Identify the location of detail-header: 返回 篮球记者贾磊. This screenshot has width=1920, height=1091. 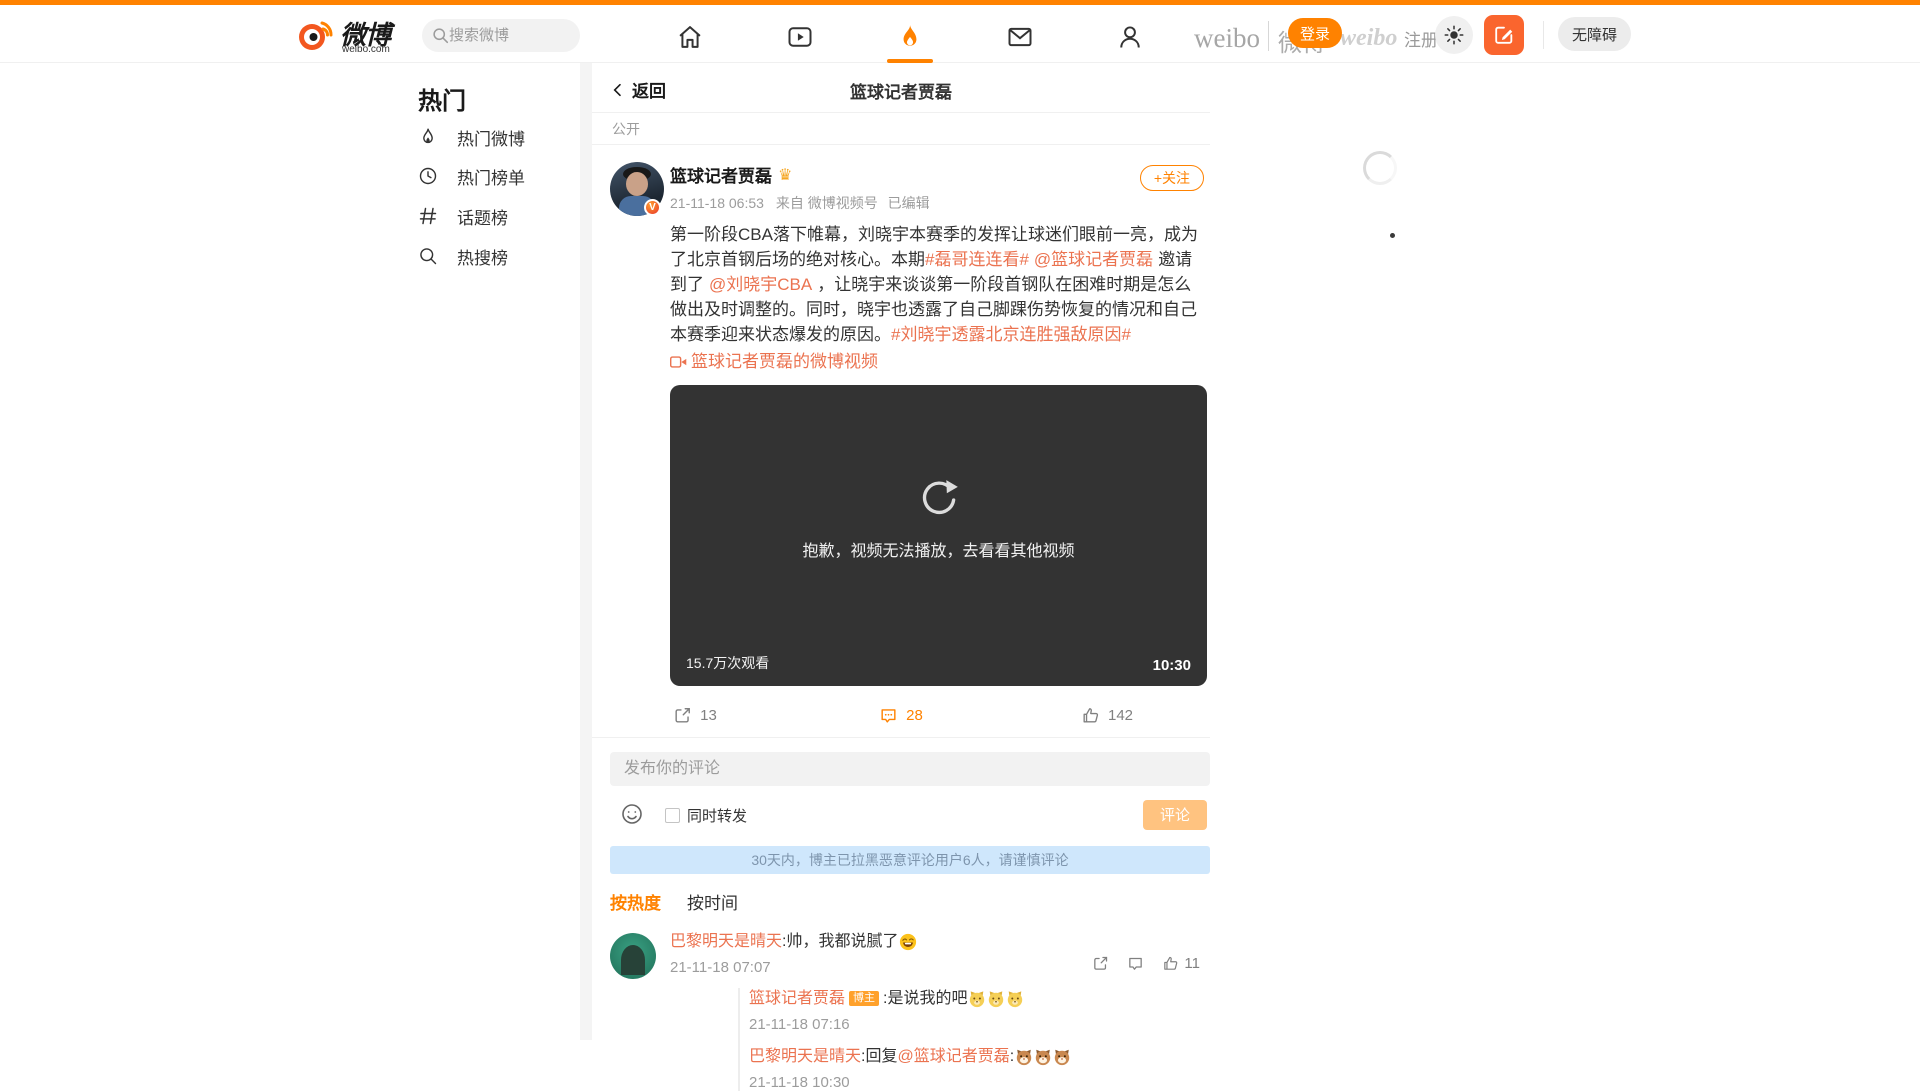
(901, 88).